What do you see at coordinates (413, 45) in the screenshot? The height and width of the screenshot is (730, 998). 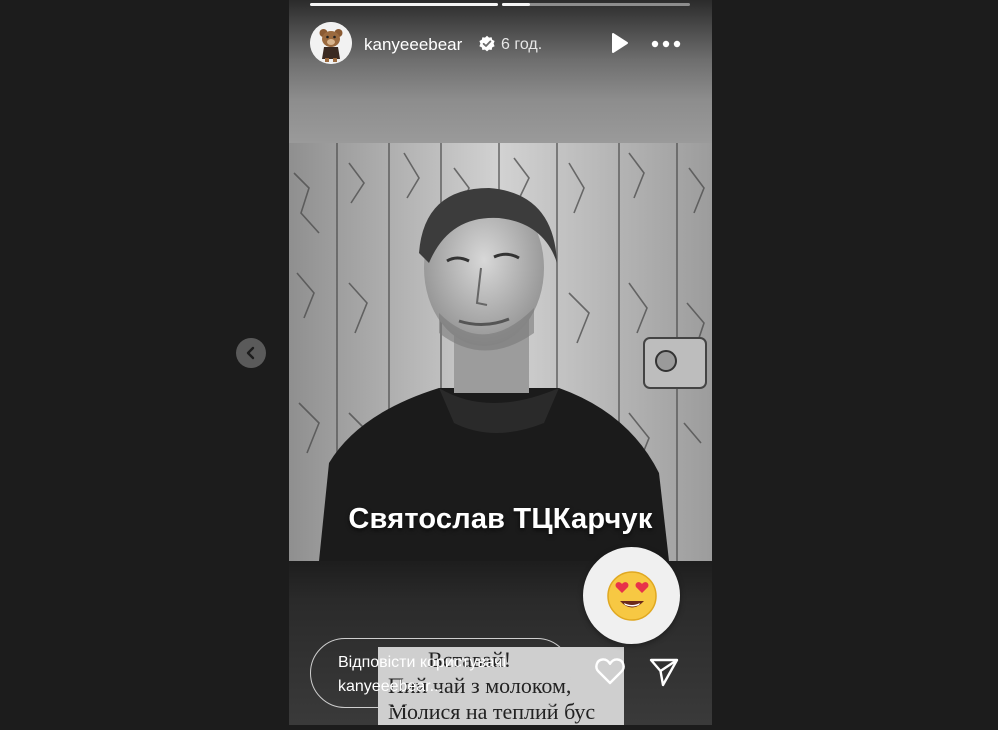 I see `story-username: kanyeeebear` at bounding box center [413, 45].